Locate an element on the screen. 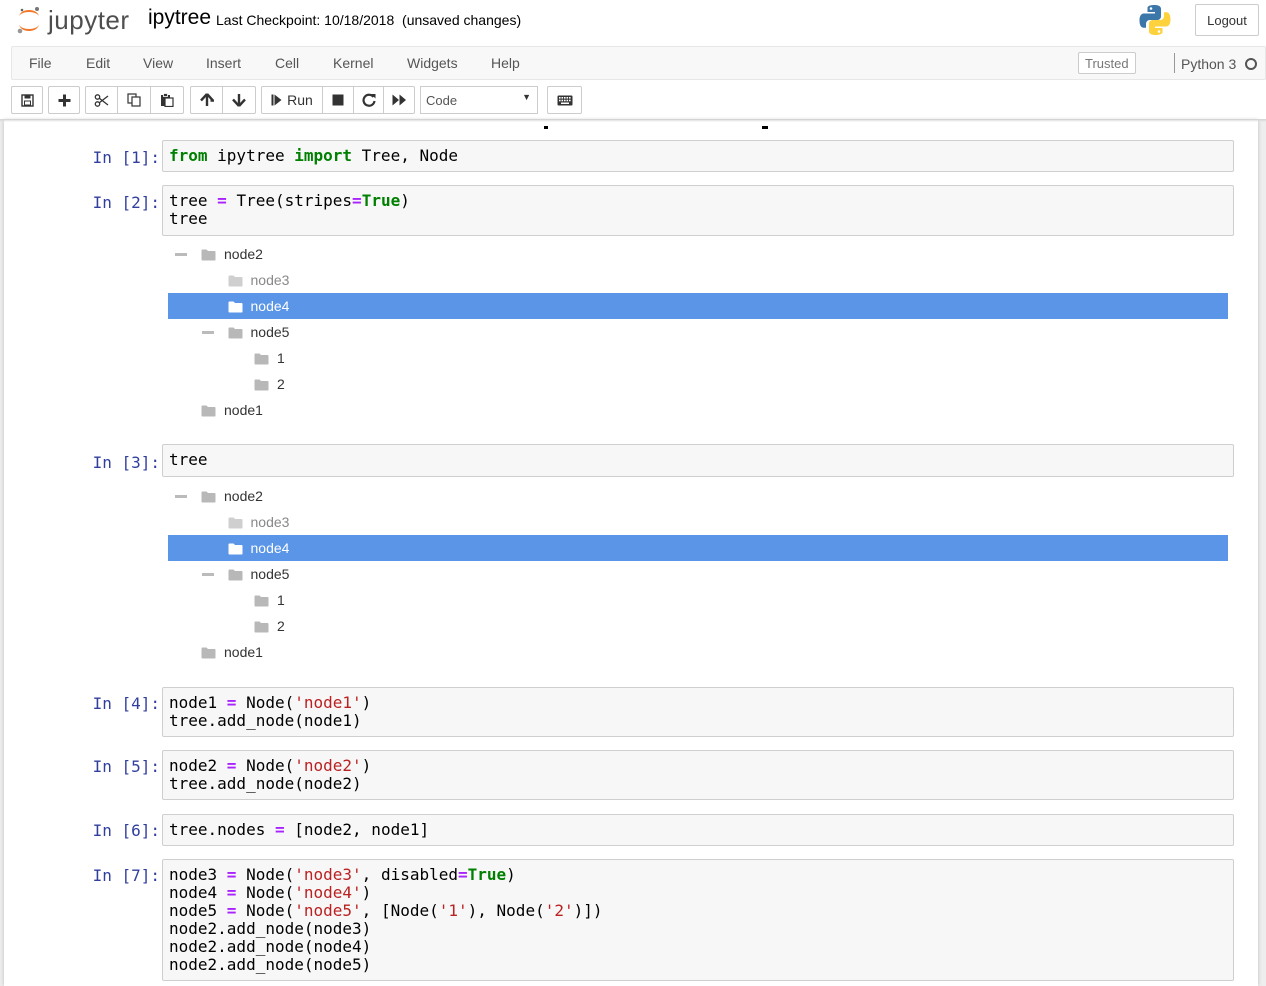  jupyter-logo-text: jupyter is located at coordinates (89, 19).